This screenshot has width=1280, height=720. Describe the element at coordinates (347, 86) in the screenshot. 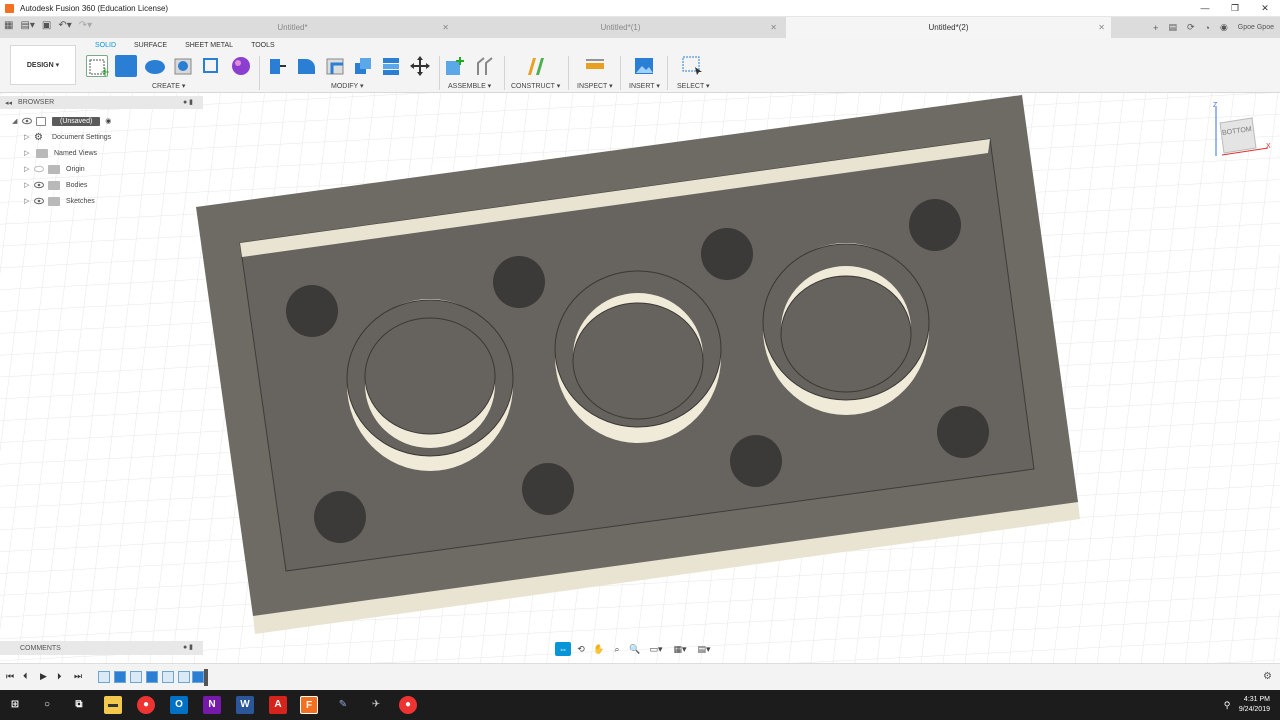

I see `modify-menu: MODIFY ▾` at that location.